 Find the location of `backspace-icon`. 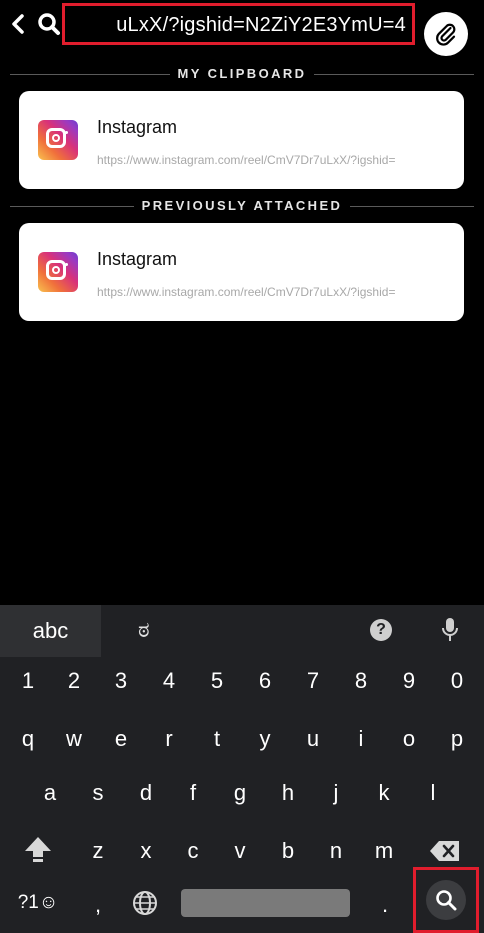

backspace-icon is located at coordinates (444, 851).